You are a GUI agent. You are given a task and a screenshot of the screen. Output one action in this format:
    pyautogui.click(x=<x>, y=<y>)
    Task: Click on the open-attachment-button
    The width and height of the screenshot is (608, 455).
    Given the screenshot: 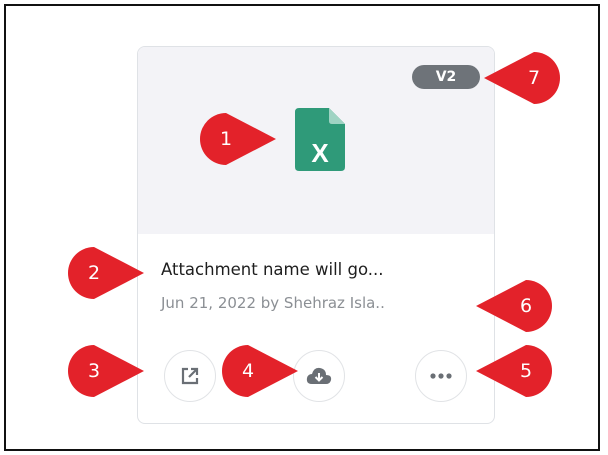 What is the action you would take?
    pyautogui.click(x=190, y=376)
    